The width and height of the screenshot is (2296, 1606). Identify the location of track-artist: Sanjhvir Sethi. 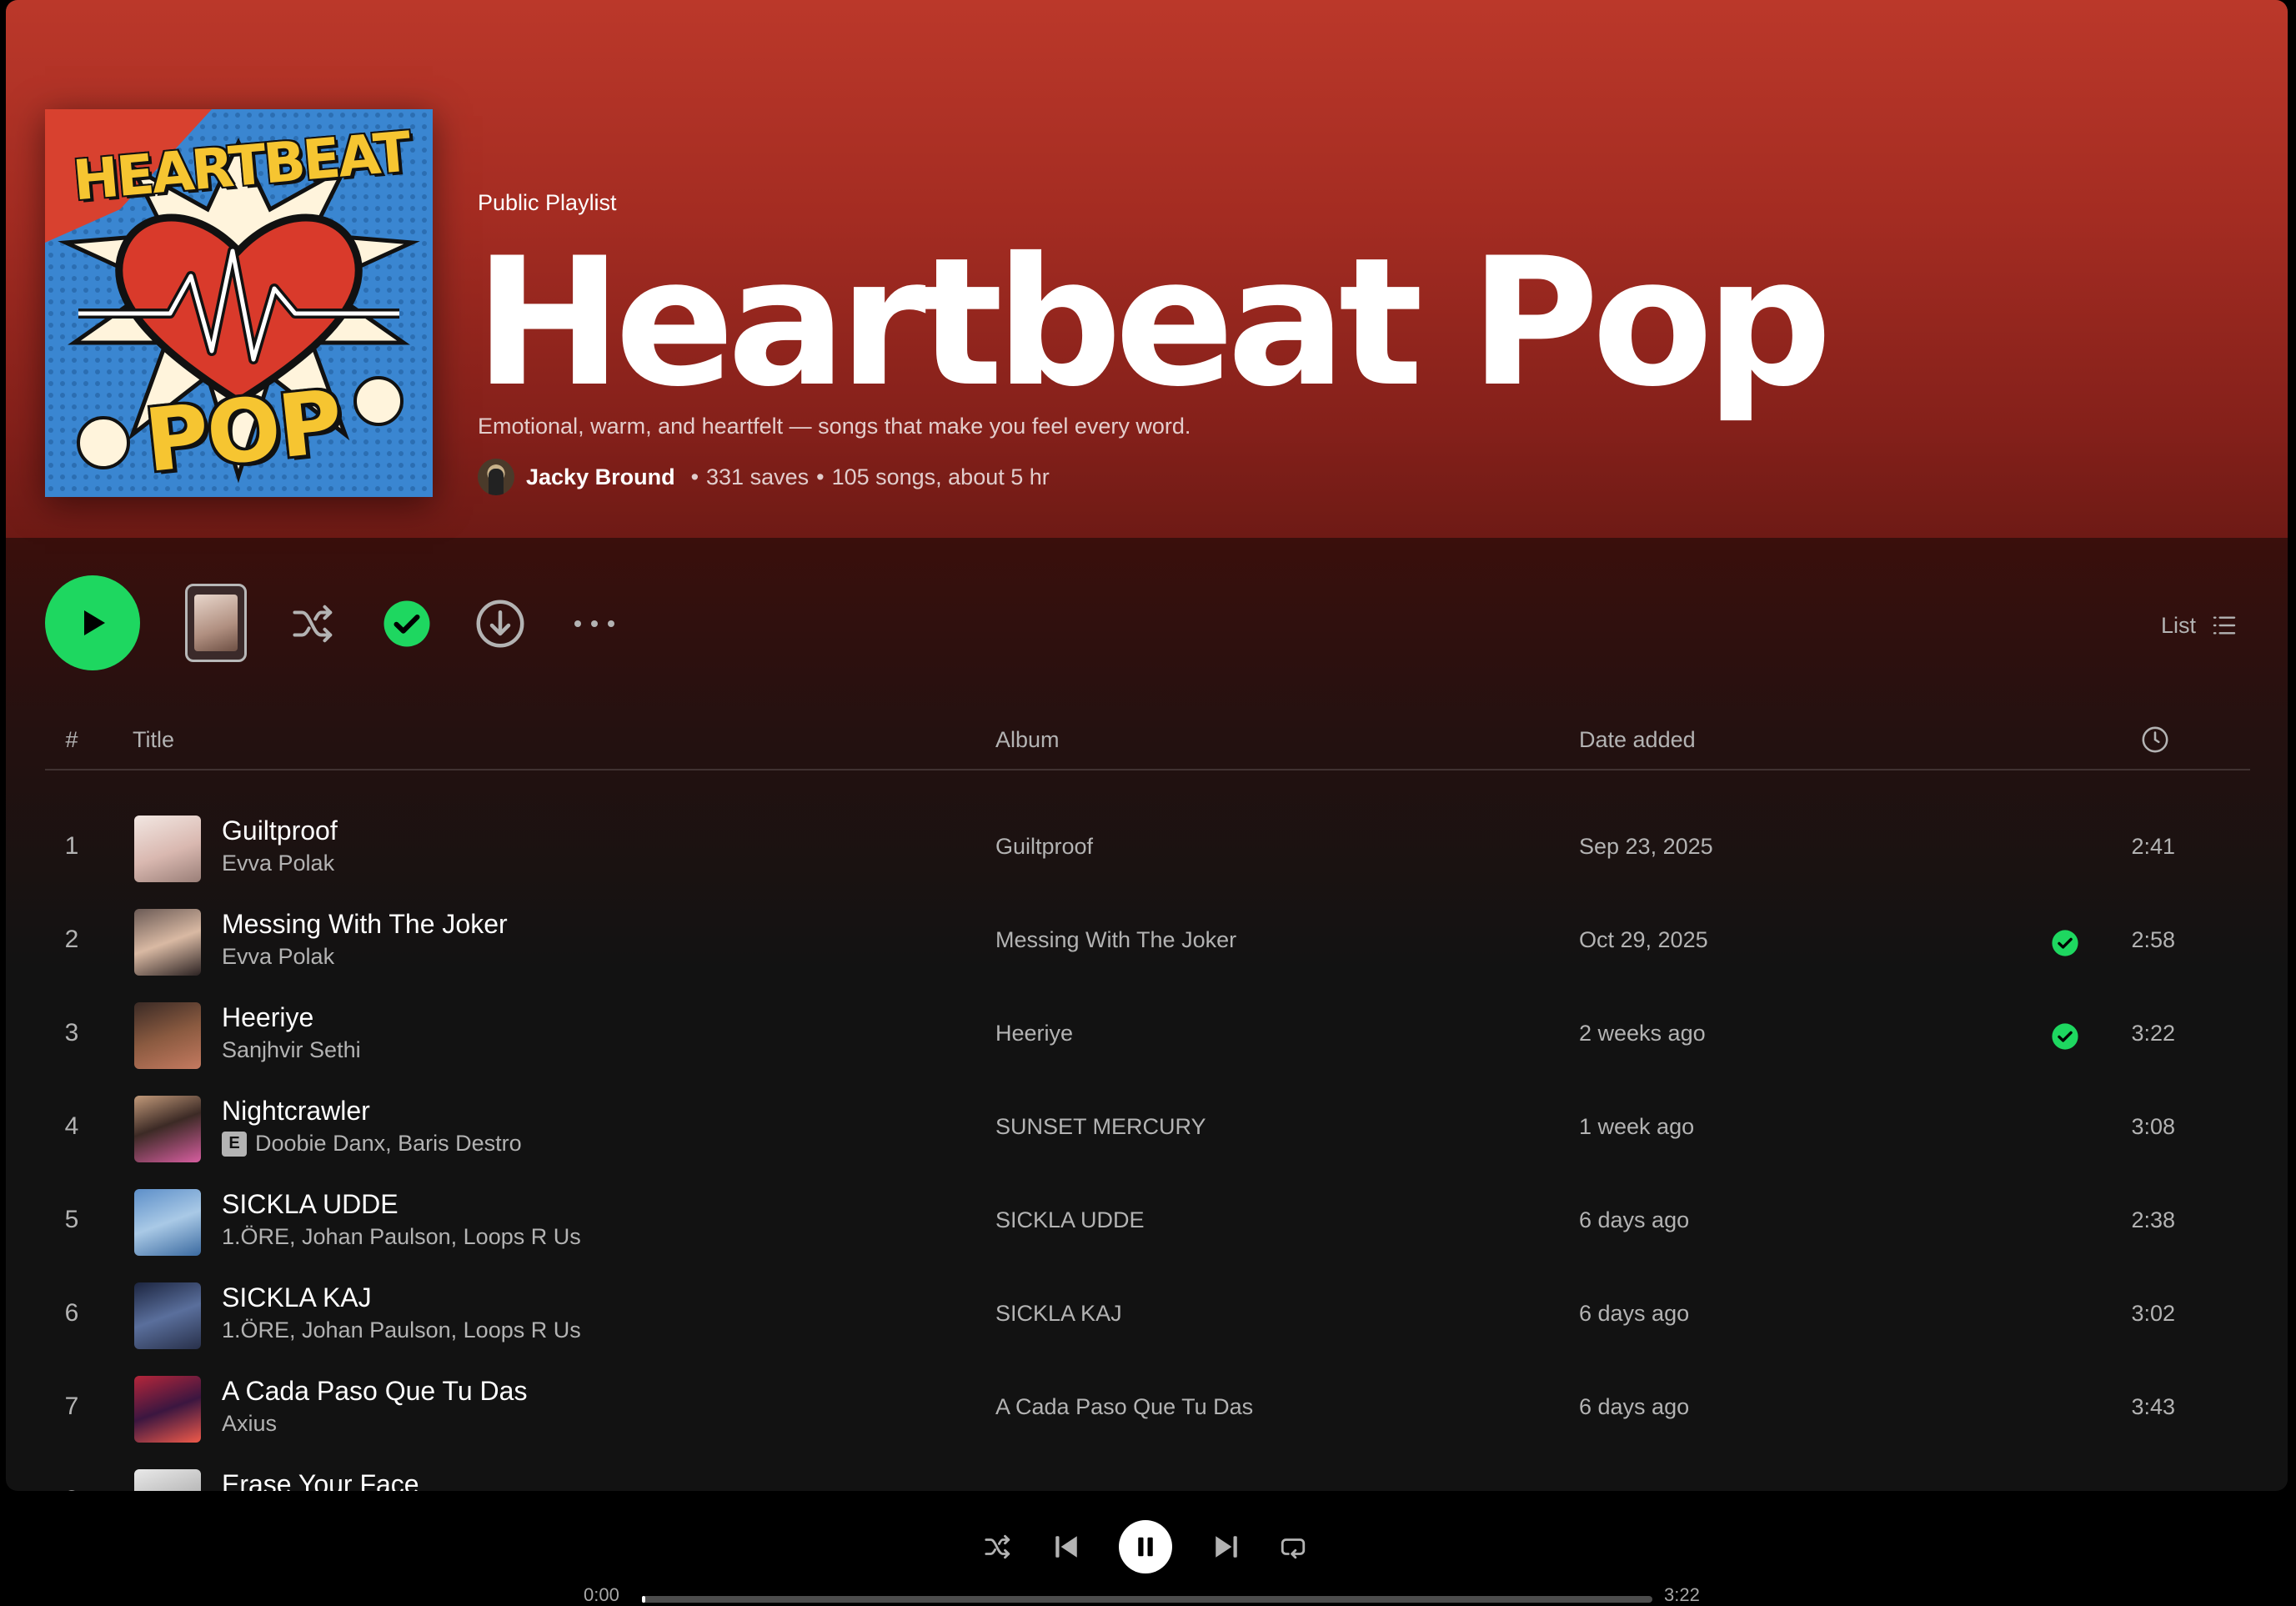
(291, 1050).